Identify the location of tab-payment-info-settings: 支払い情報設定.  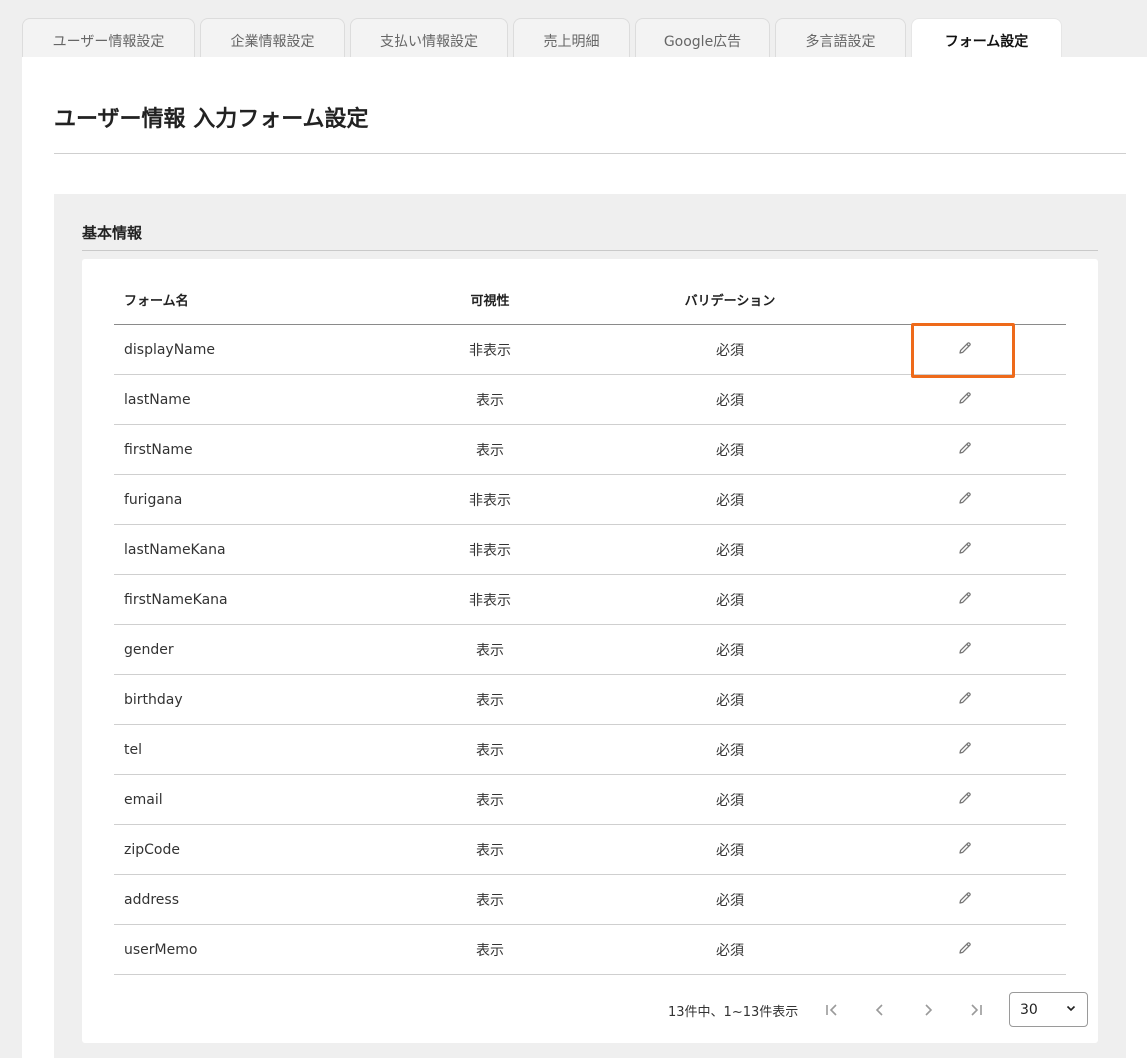
(429, 38).